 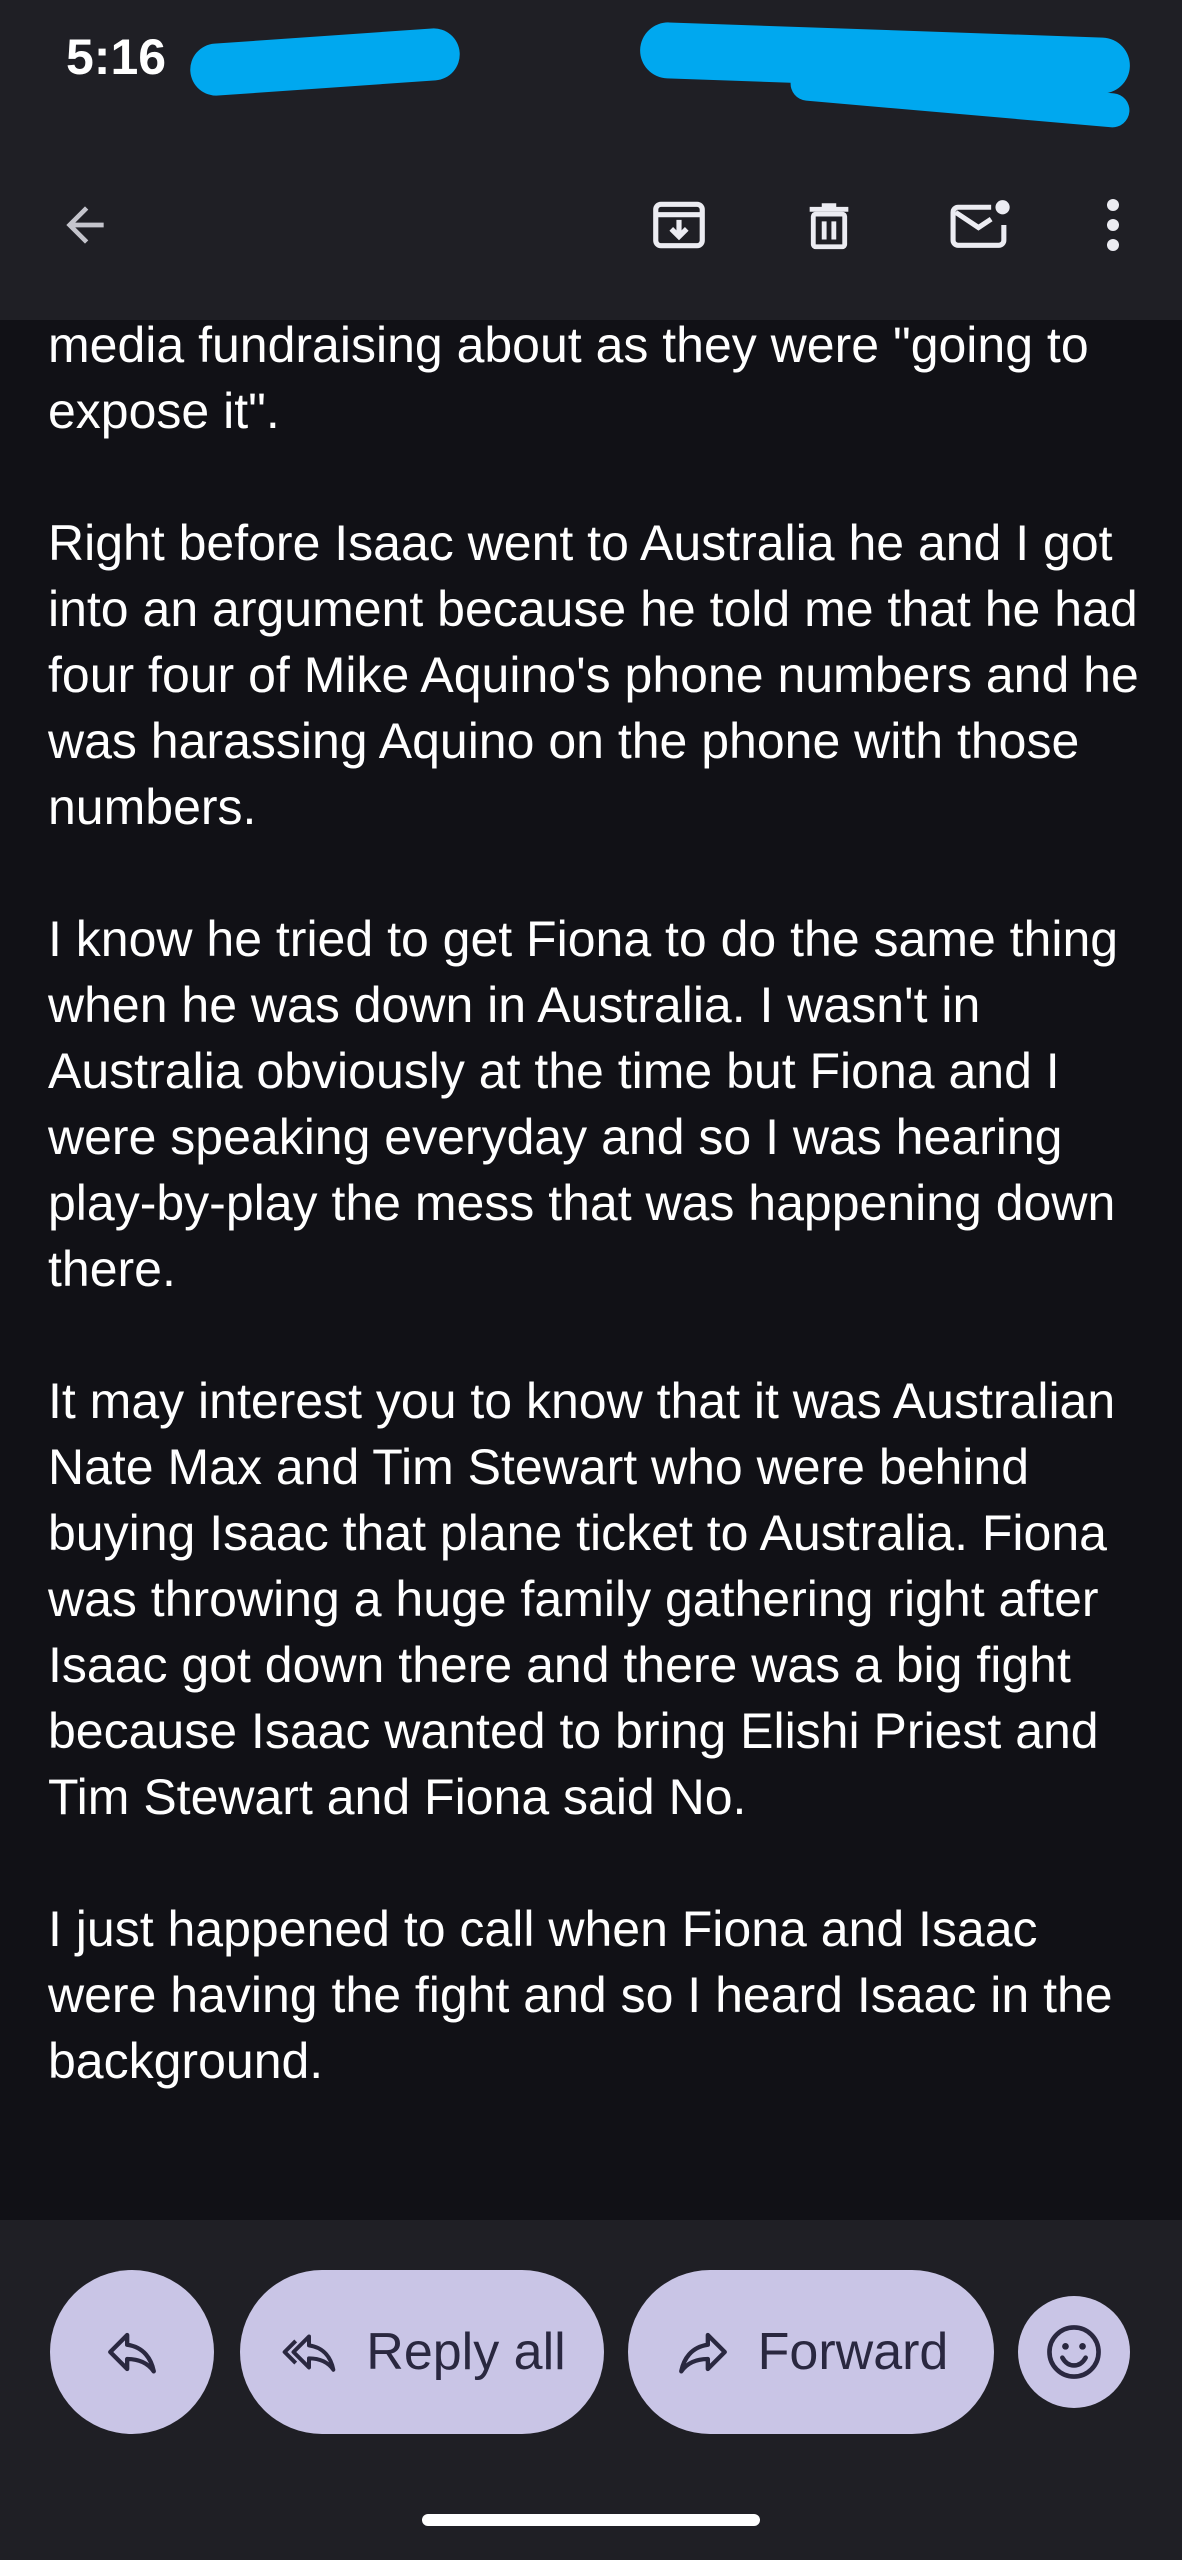 I want to click on reply-all-icon, so click(x=309, y=2352).